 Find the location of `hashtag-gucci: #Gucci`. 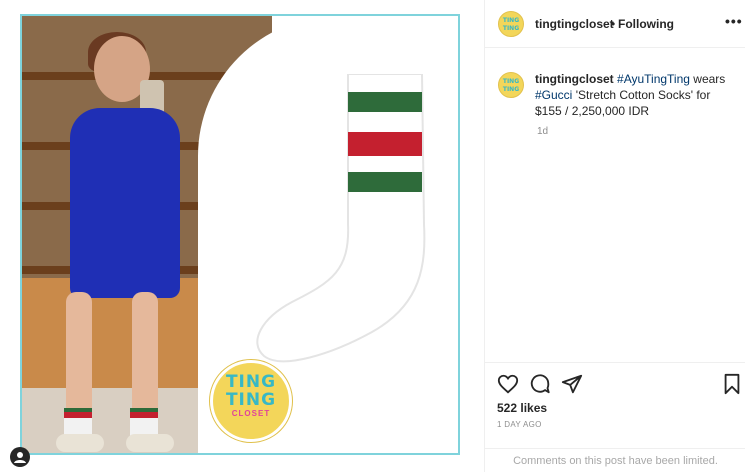

hashtag-gucci: #Gucci is located at coordinates (553, 95).